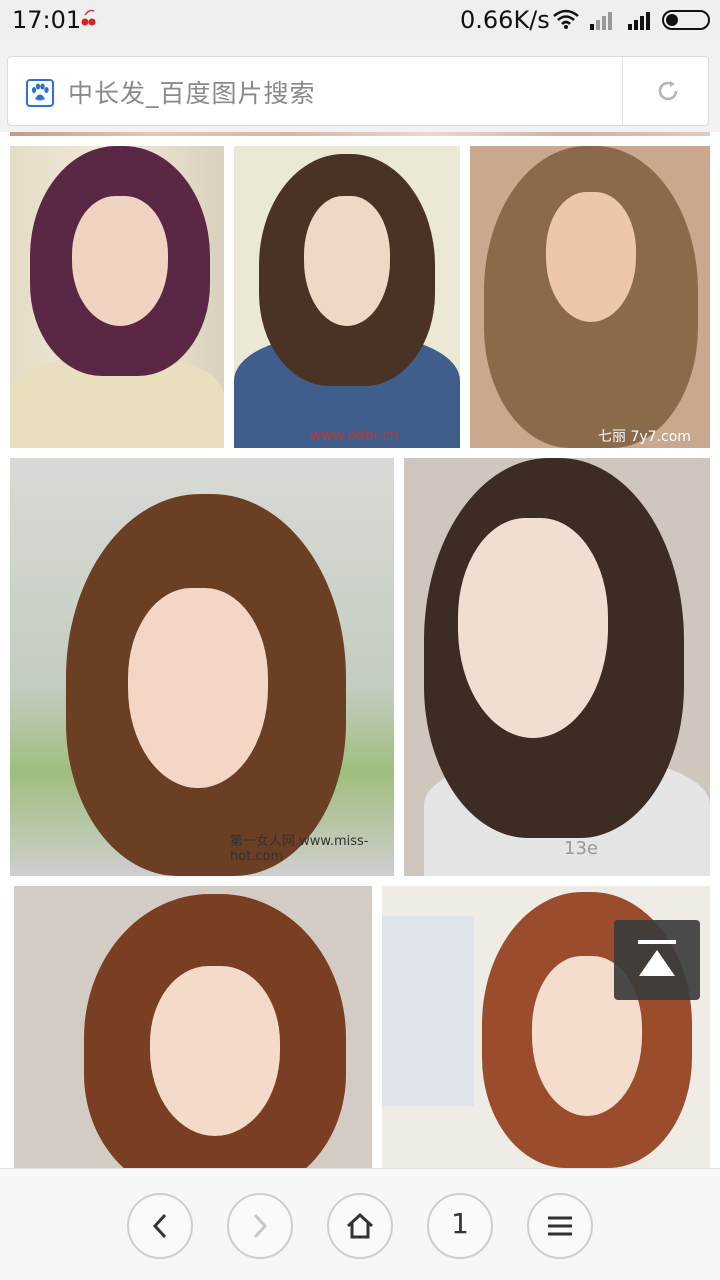 This screenshot has width=720, height=1280. I want to click on back-arrow-icon, so click(159, 1226).